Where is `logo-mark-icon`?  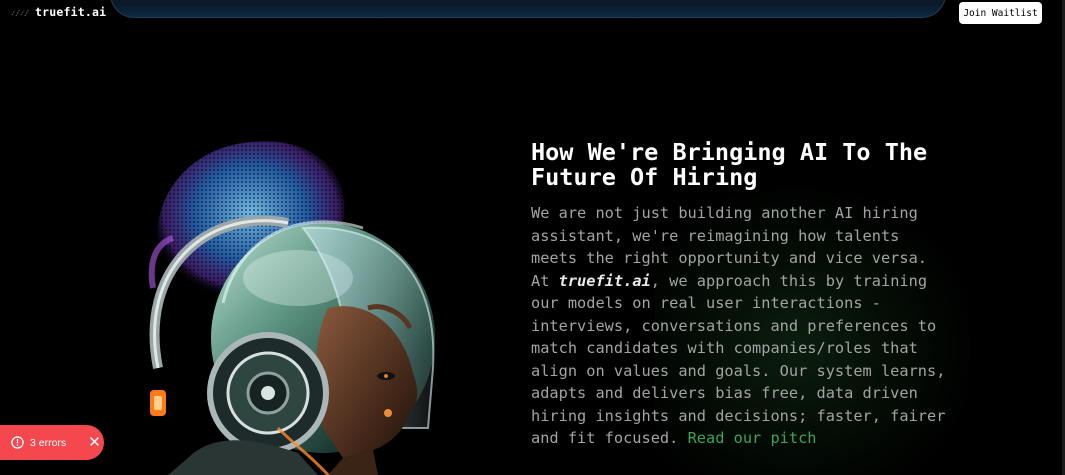 logo-mark-icon is located at coordinates (20, 12).